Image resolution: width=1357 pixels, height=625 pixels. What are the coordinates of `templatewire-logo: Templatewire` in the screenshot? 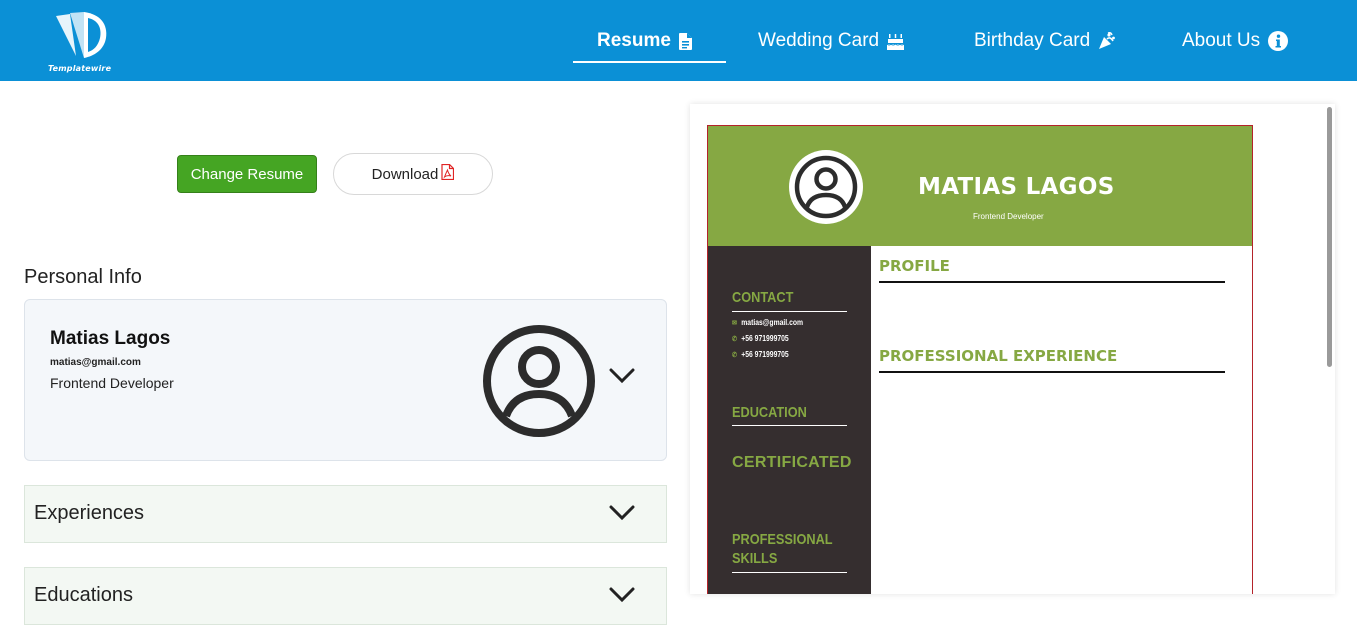 It's located at (83, 41).